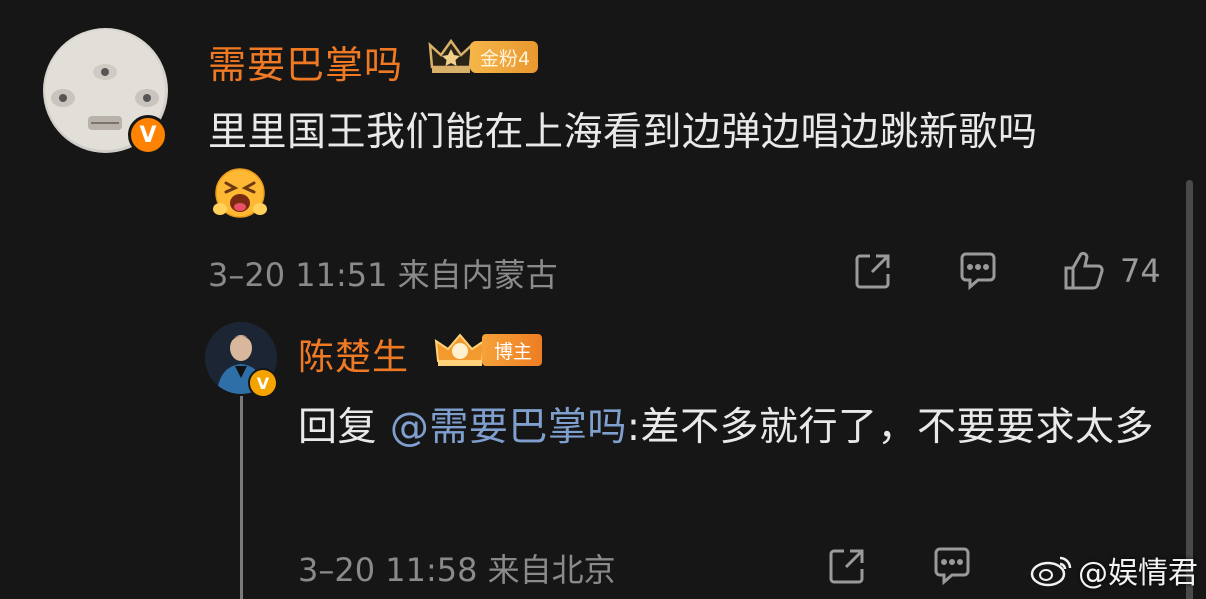 Image resolution: width=1206 pixels, height=599 pixels. I want to click on comment-meta: 3–20 11:51 来自内蒙古, so click(383, 275).